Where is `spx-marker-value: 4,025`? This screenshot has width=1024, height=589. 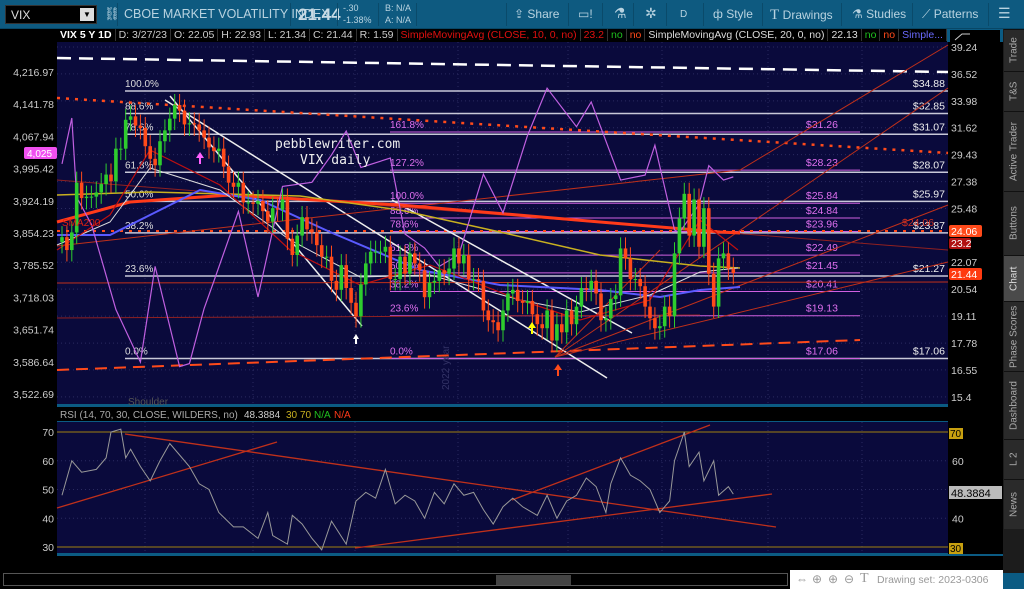 spx-marker-value: 4,025 is located at coordinates (39, 154).